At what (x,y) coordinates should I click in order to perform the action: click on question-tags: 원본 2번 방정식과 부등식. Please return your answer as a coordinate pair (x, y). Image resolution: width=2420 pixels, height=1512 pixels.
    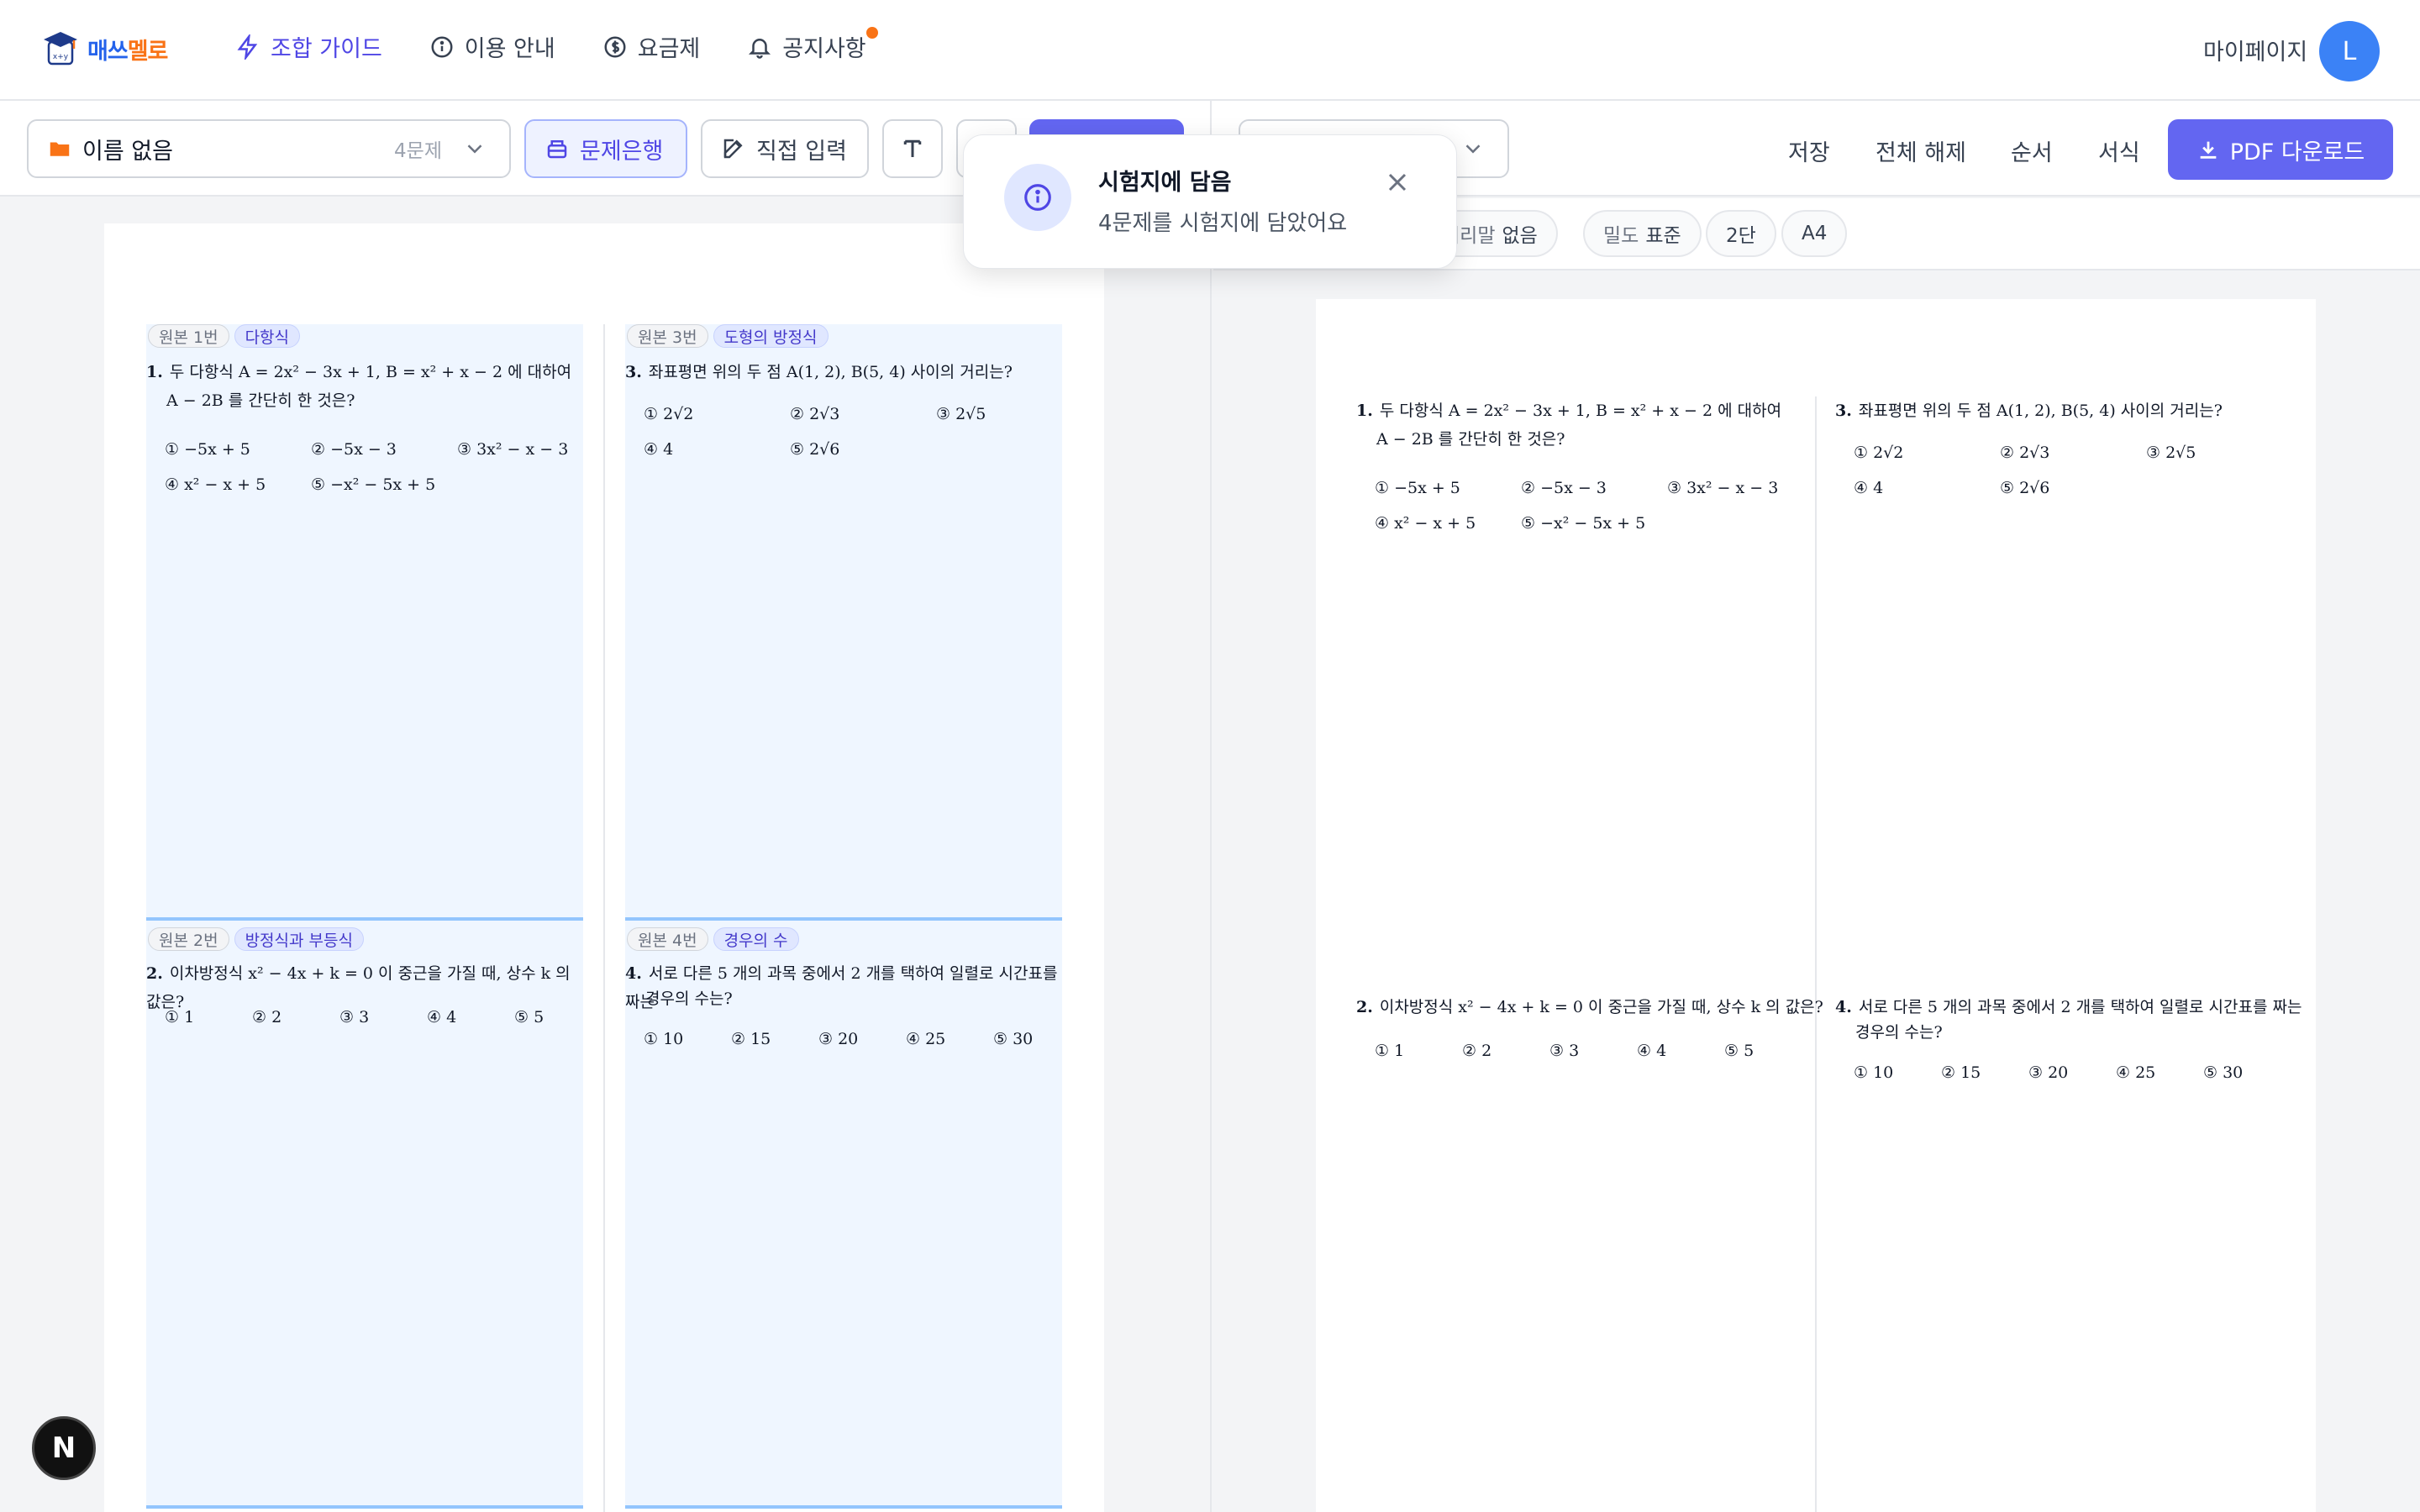
    Looking at the image, I should click on (256, 939).